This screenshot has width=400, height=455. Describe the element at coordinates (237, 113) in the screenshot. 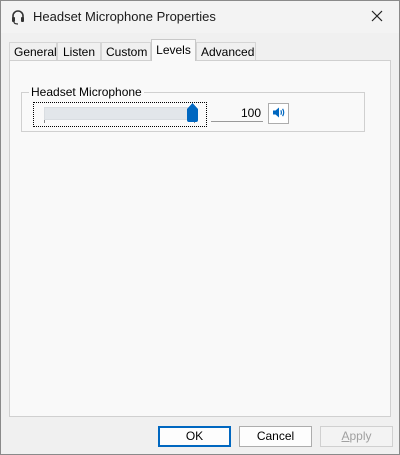

I see `level-value-input` at that location.